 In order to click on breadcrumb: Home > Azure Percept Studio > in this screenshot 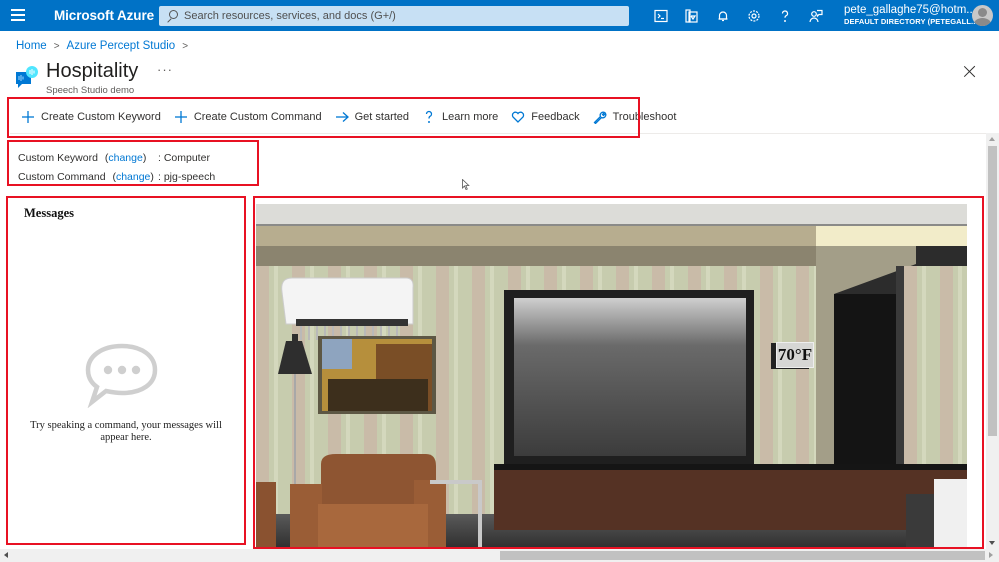, I will do `click(105, 46)`.